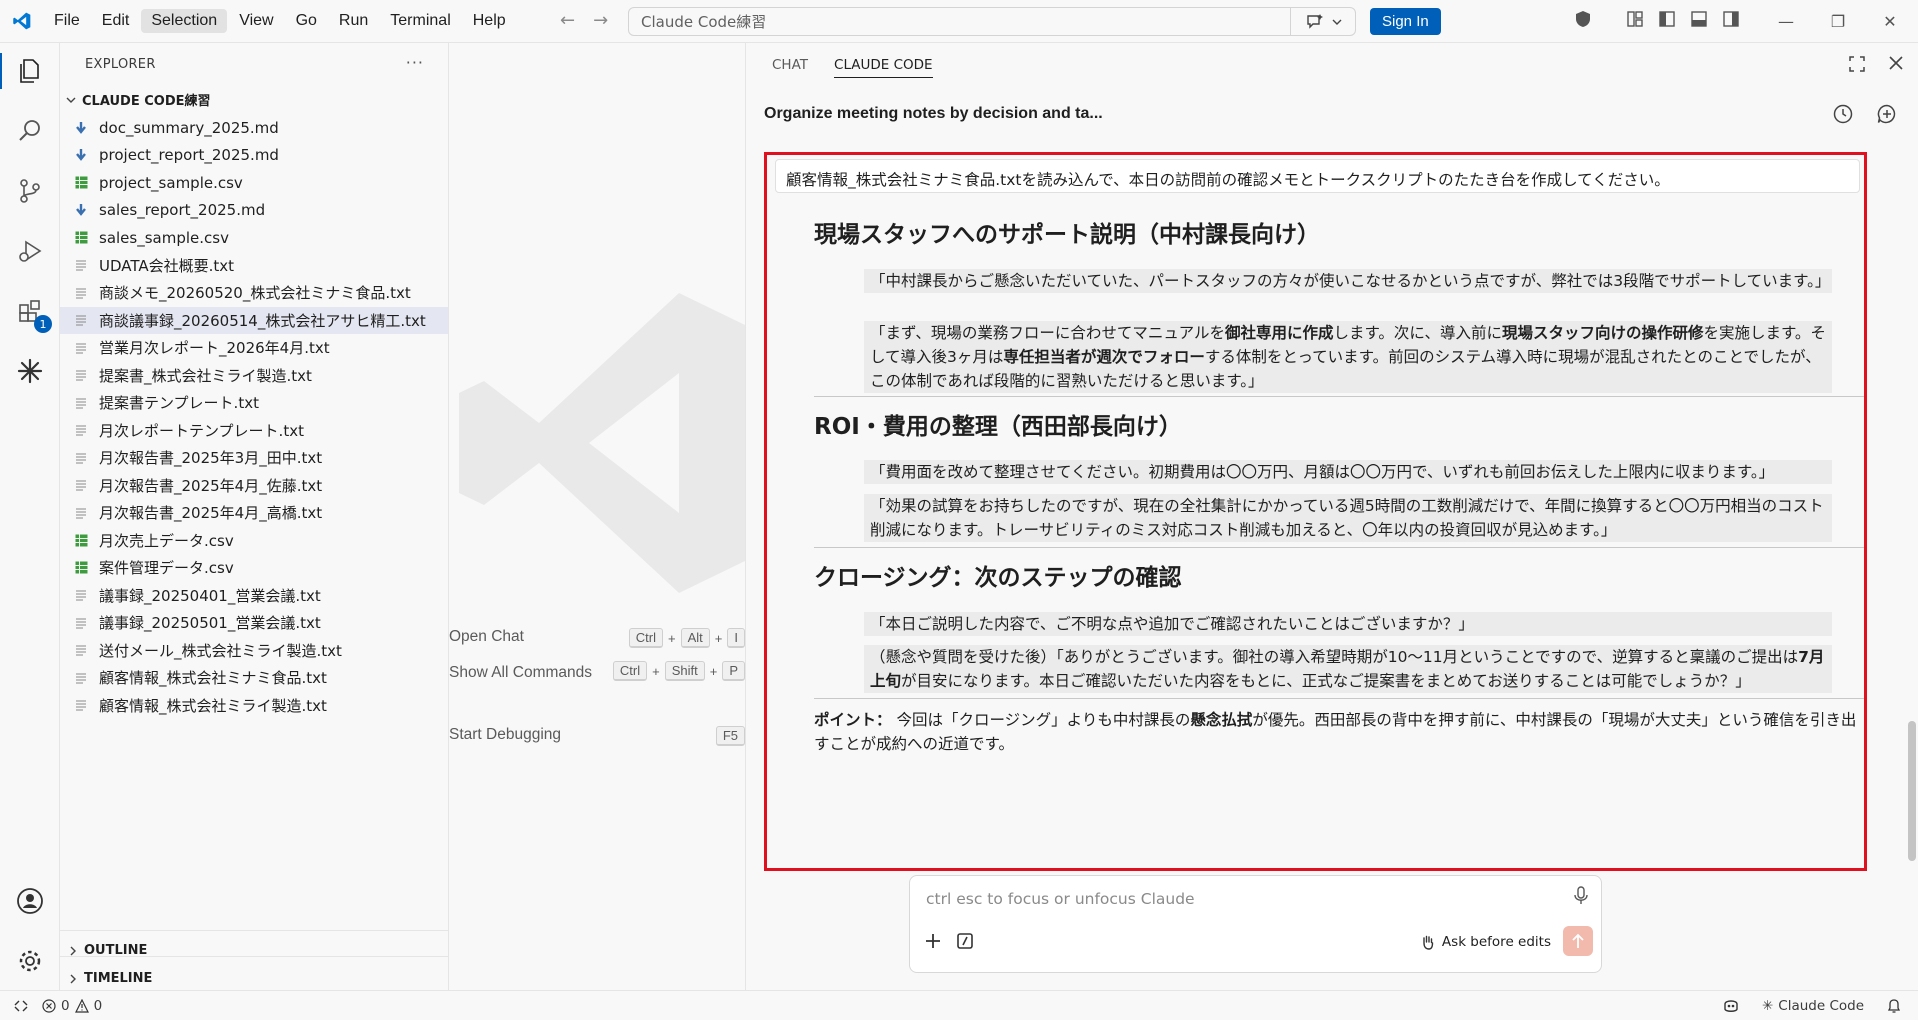 This screenshot has width=1918, height=1020. Describe the element at coordinates (213, 678) in the screenshot. I see `file-name: 顧客情報_株式会社ミナミ食品.txt` at that location.